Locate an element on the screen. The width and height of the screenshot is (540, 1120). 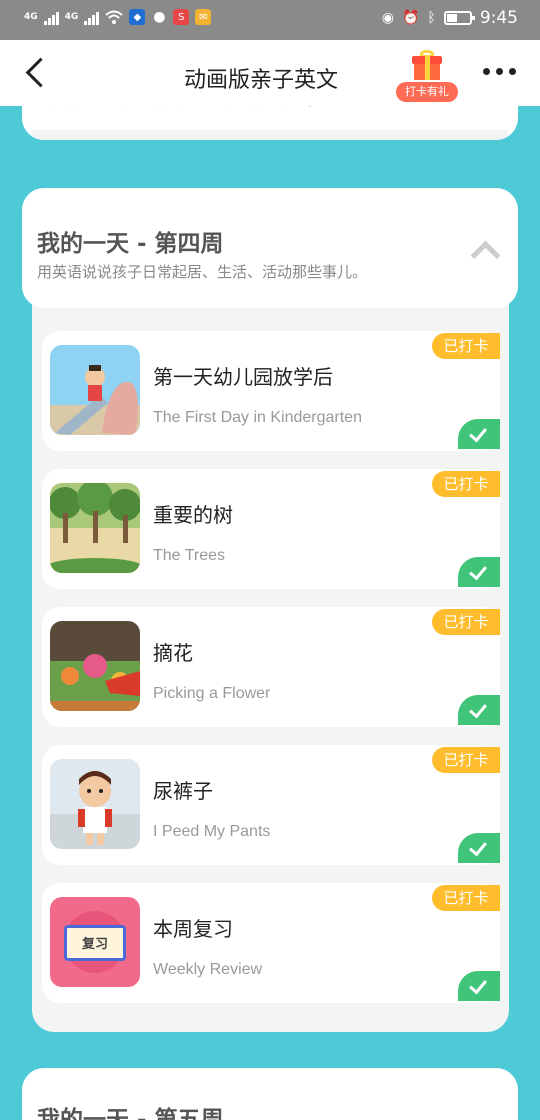
previous-week-card-base is located at coordinates (270, 135).